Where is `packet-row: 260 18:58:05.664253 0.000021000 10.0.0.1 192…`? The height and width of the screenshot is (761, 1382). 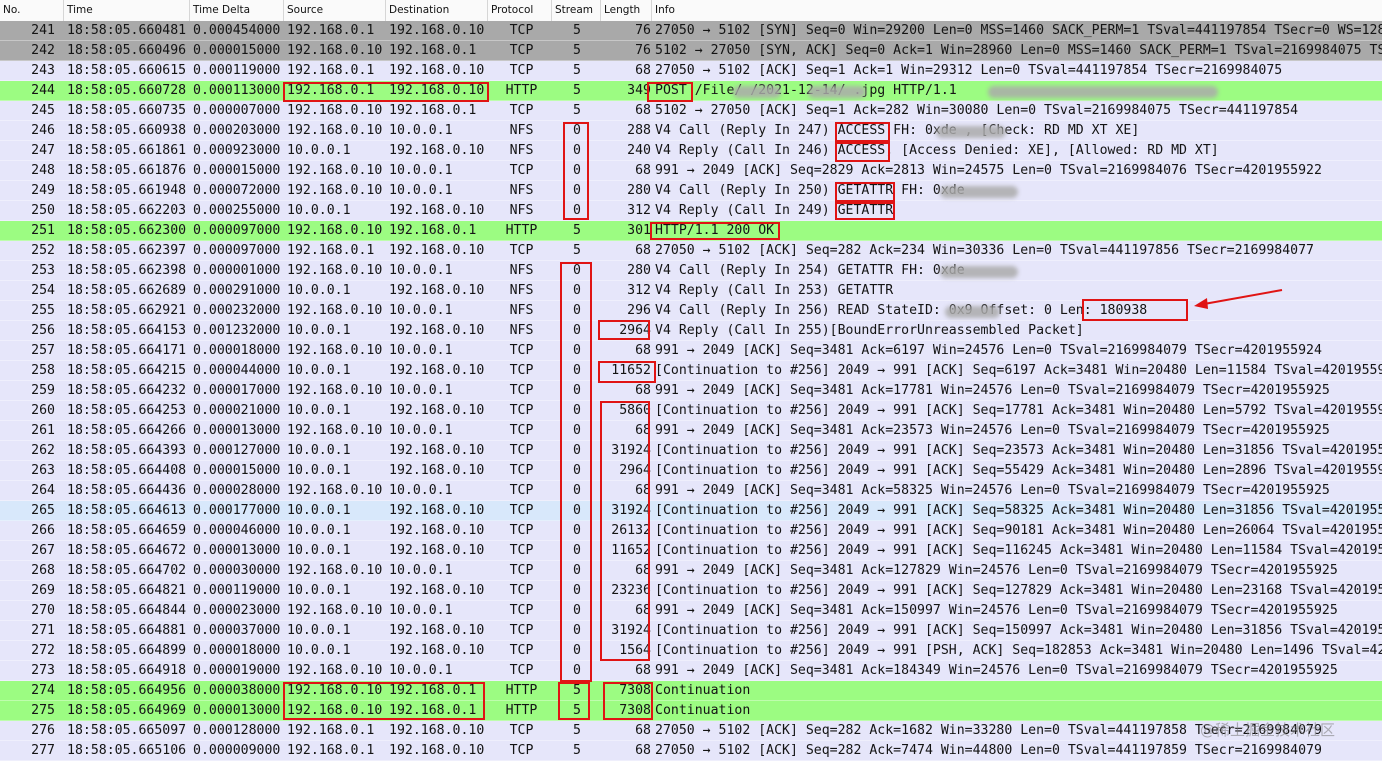 packet-row: 260 18:58:05.664253 0.000021000 10.0.0.1 192… is located at coordinates (691, 411).